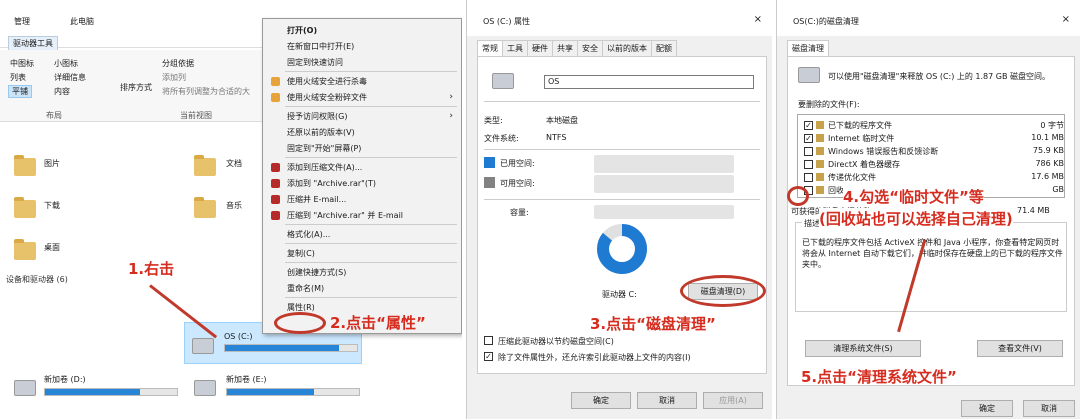 This screenshot has width=1080, height=419. I want to click on folder-downloads: 下载, so click(52, 205).